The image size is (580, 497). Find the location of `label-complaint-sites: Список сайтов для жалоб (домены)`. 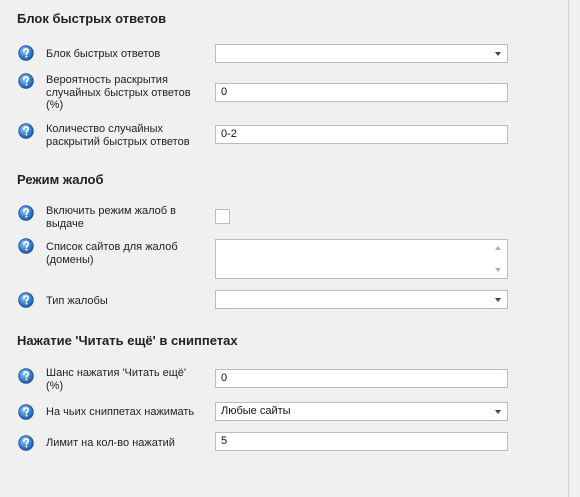

label-complaint-sites: Список сайтов для жалоб (домены) is located at coordinates (112, 253).